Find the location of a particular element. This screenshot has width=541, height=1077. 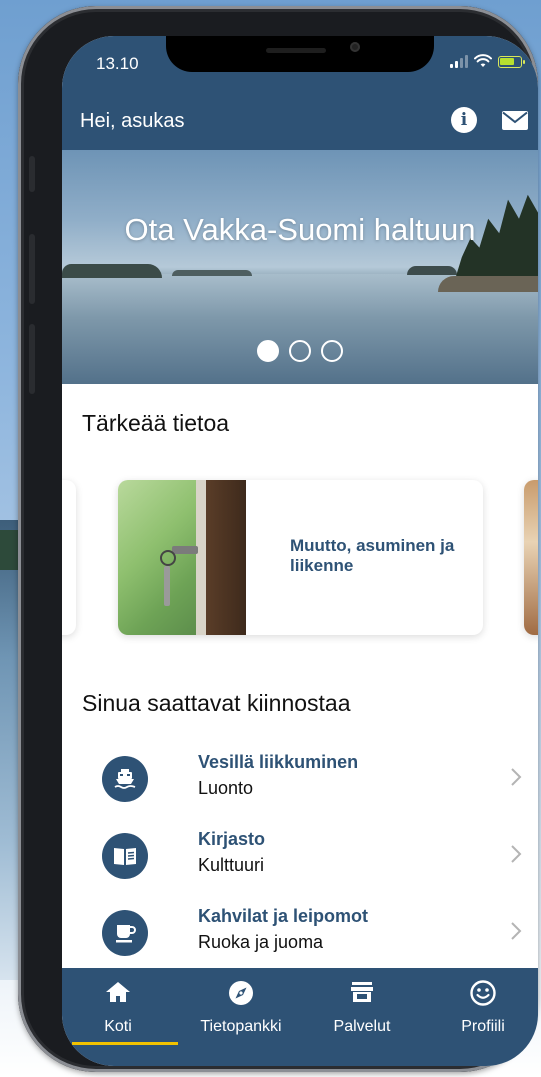

active-tab-indicator is located at coordinates (125, 1043).